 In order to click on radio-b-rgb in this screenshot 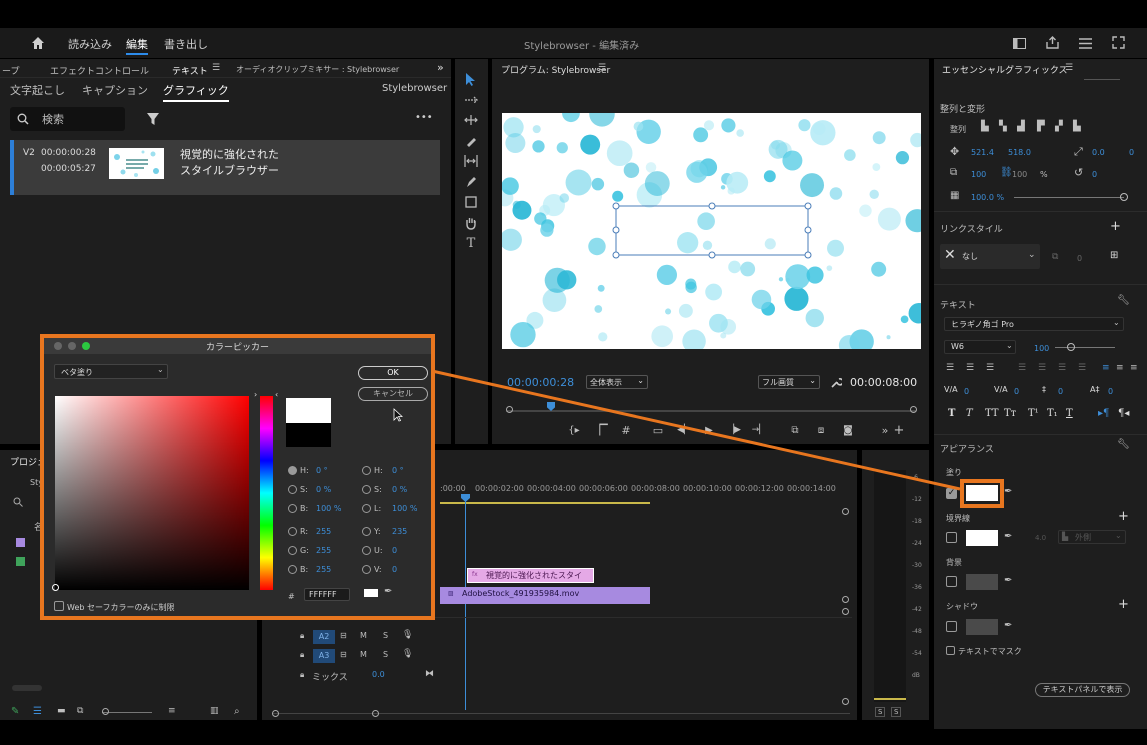, I will do `click(292, 569)`.